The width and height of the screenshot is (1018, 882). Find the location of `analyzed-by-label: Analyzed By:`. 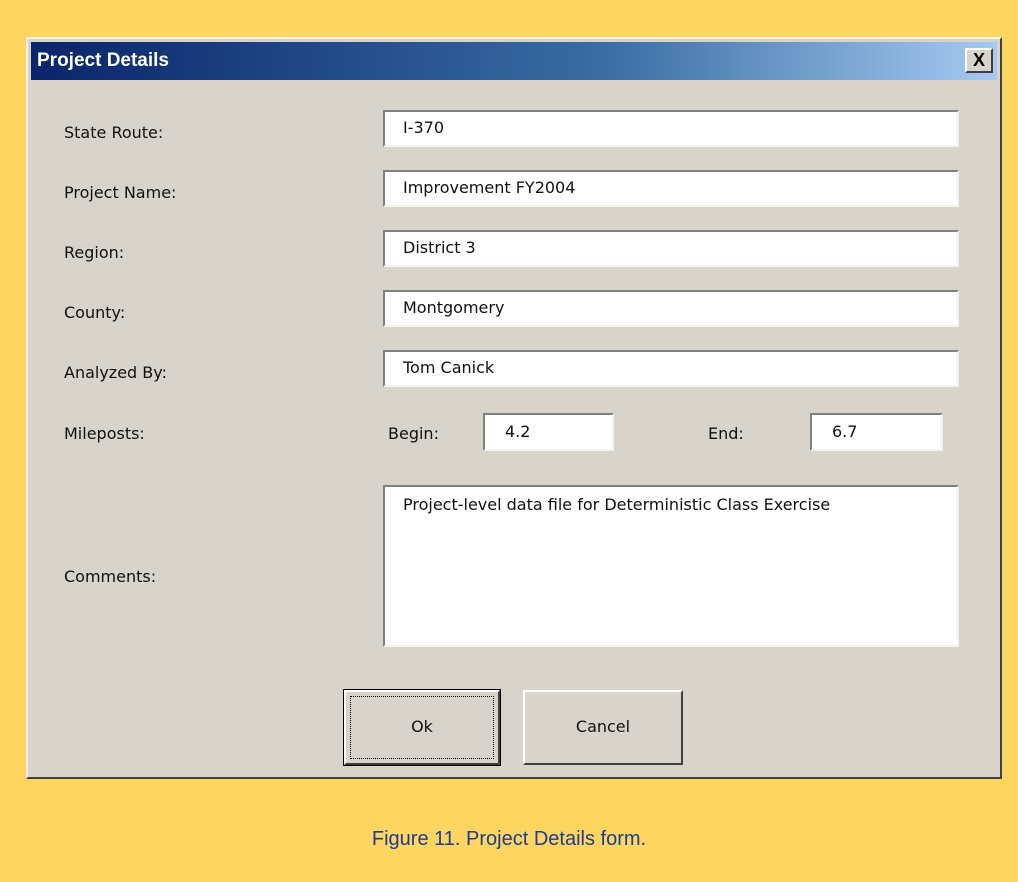

analyzed-by-label: Analyzed By: is located at coordinates (115, 372).